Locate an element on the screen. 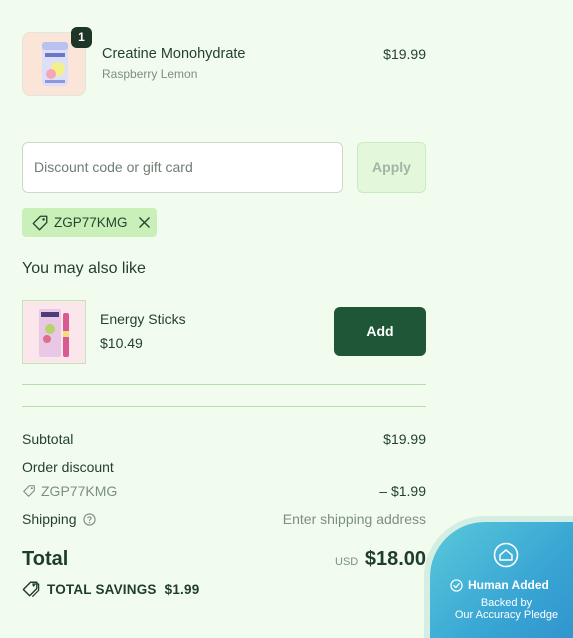  savings-label: TOTAL SAVINGS is located at coordinates (102, 589).